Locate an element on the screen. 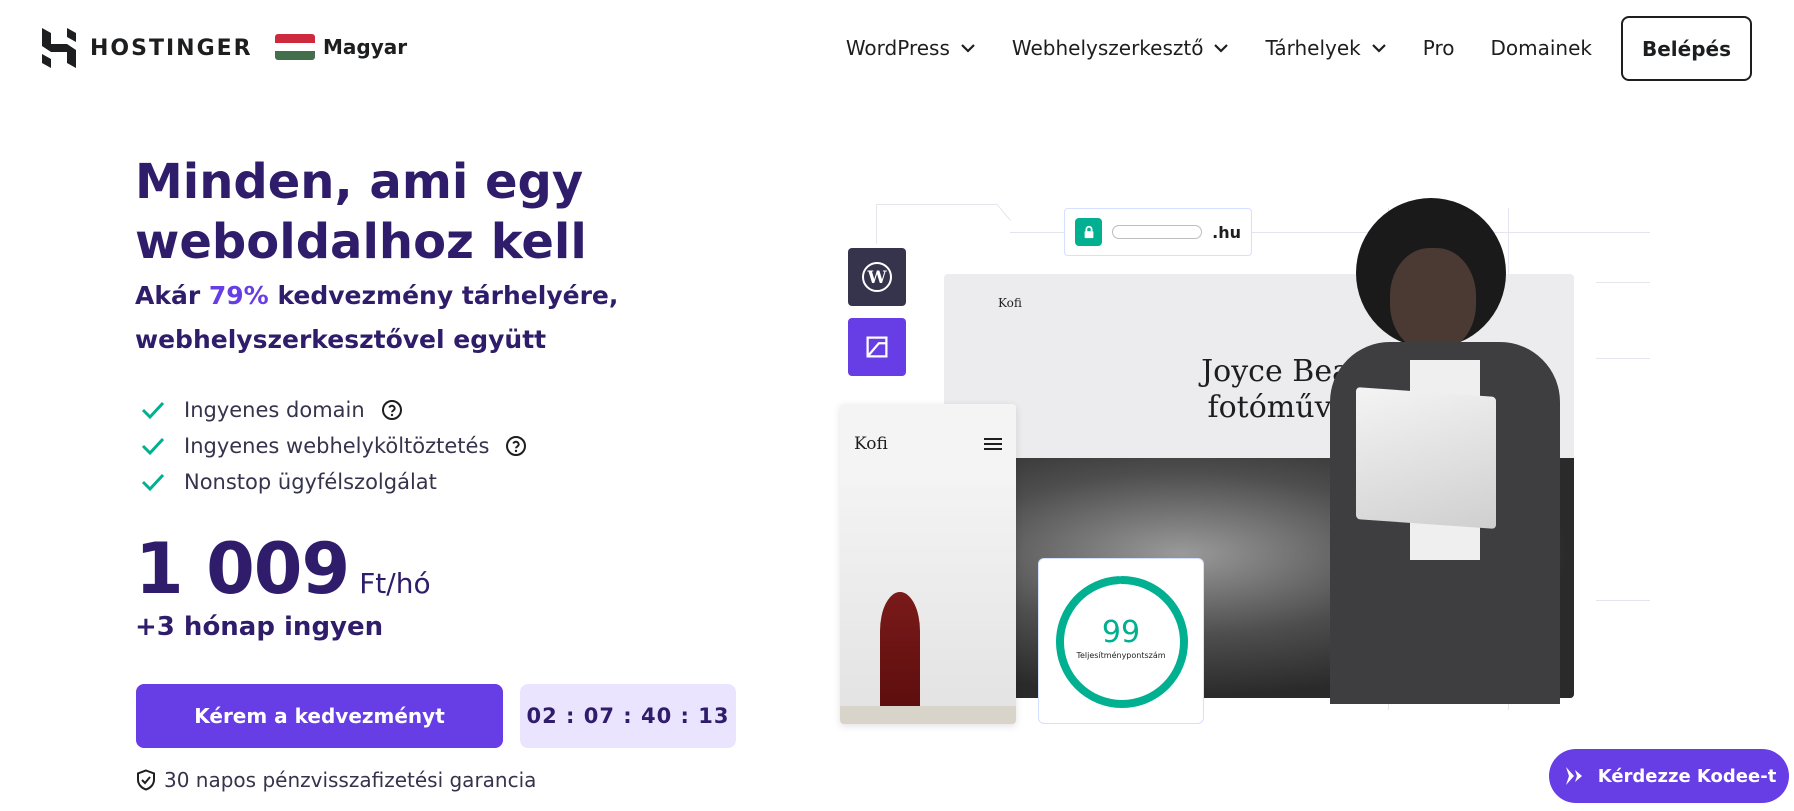  nav-item-website-builder: Webhelyszerkesztő is located at coordinates (1121, 48).